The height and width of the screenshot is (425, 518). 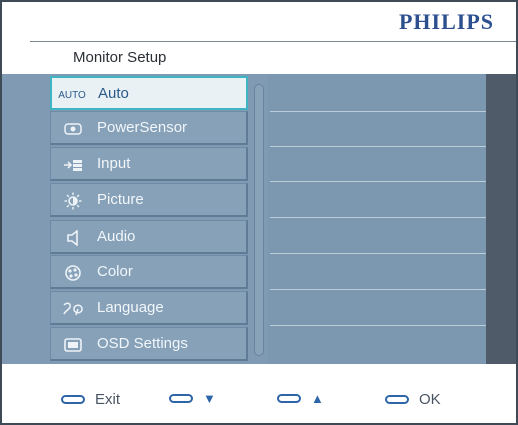 What do you see at coordinates (149, 272) in the screenshot?
I see `menu-item-color: Color` at bounding box center [149, 272].